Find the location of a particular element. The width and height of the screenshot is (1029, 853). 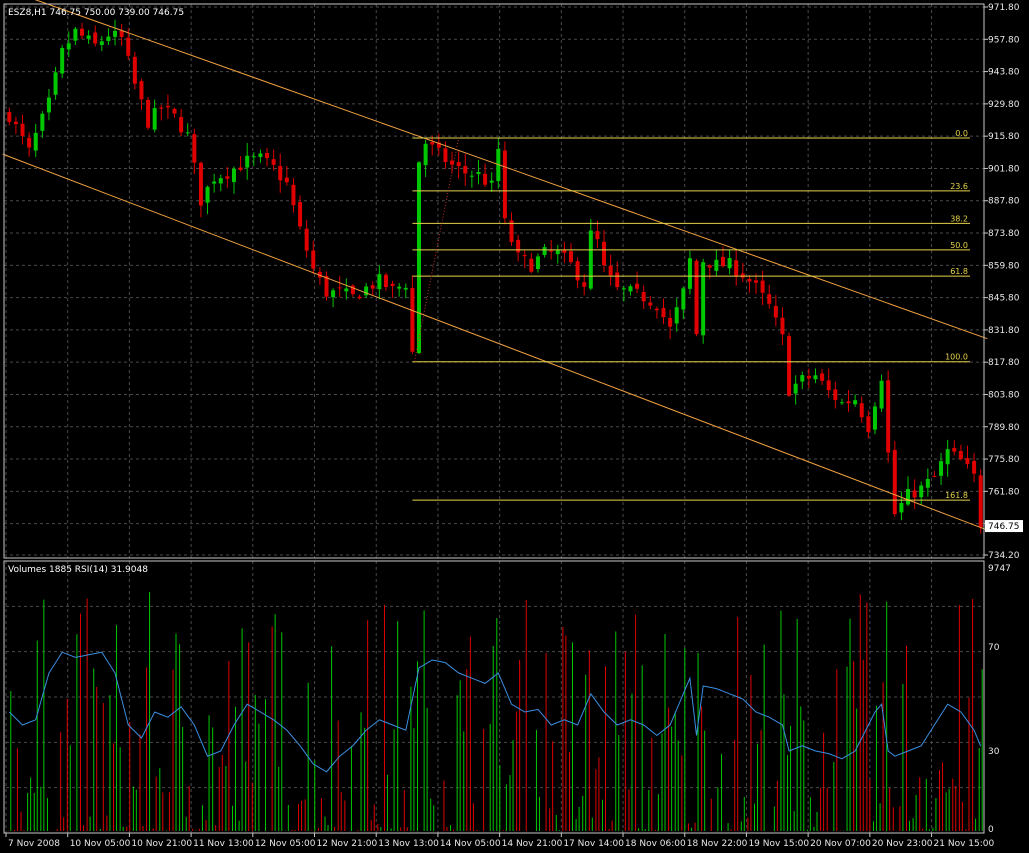

time-tick-label: 13 Nov 13:00 is located at coordinates (408, 844).